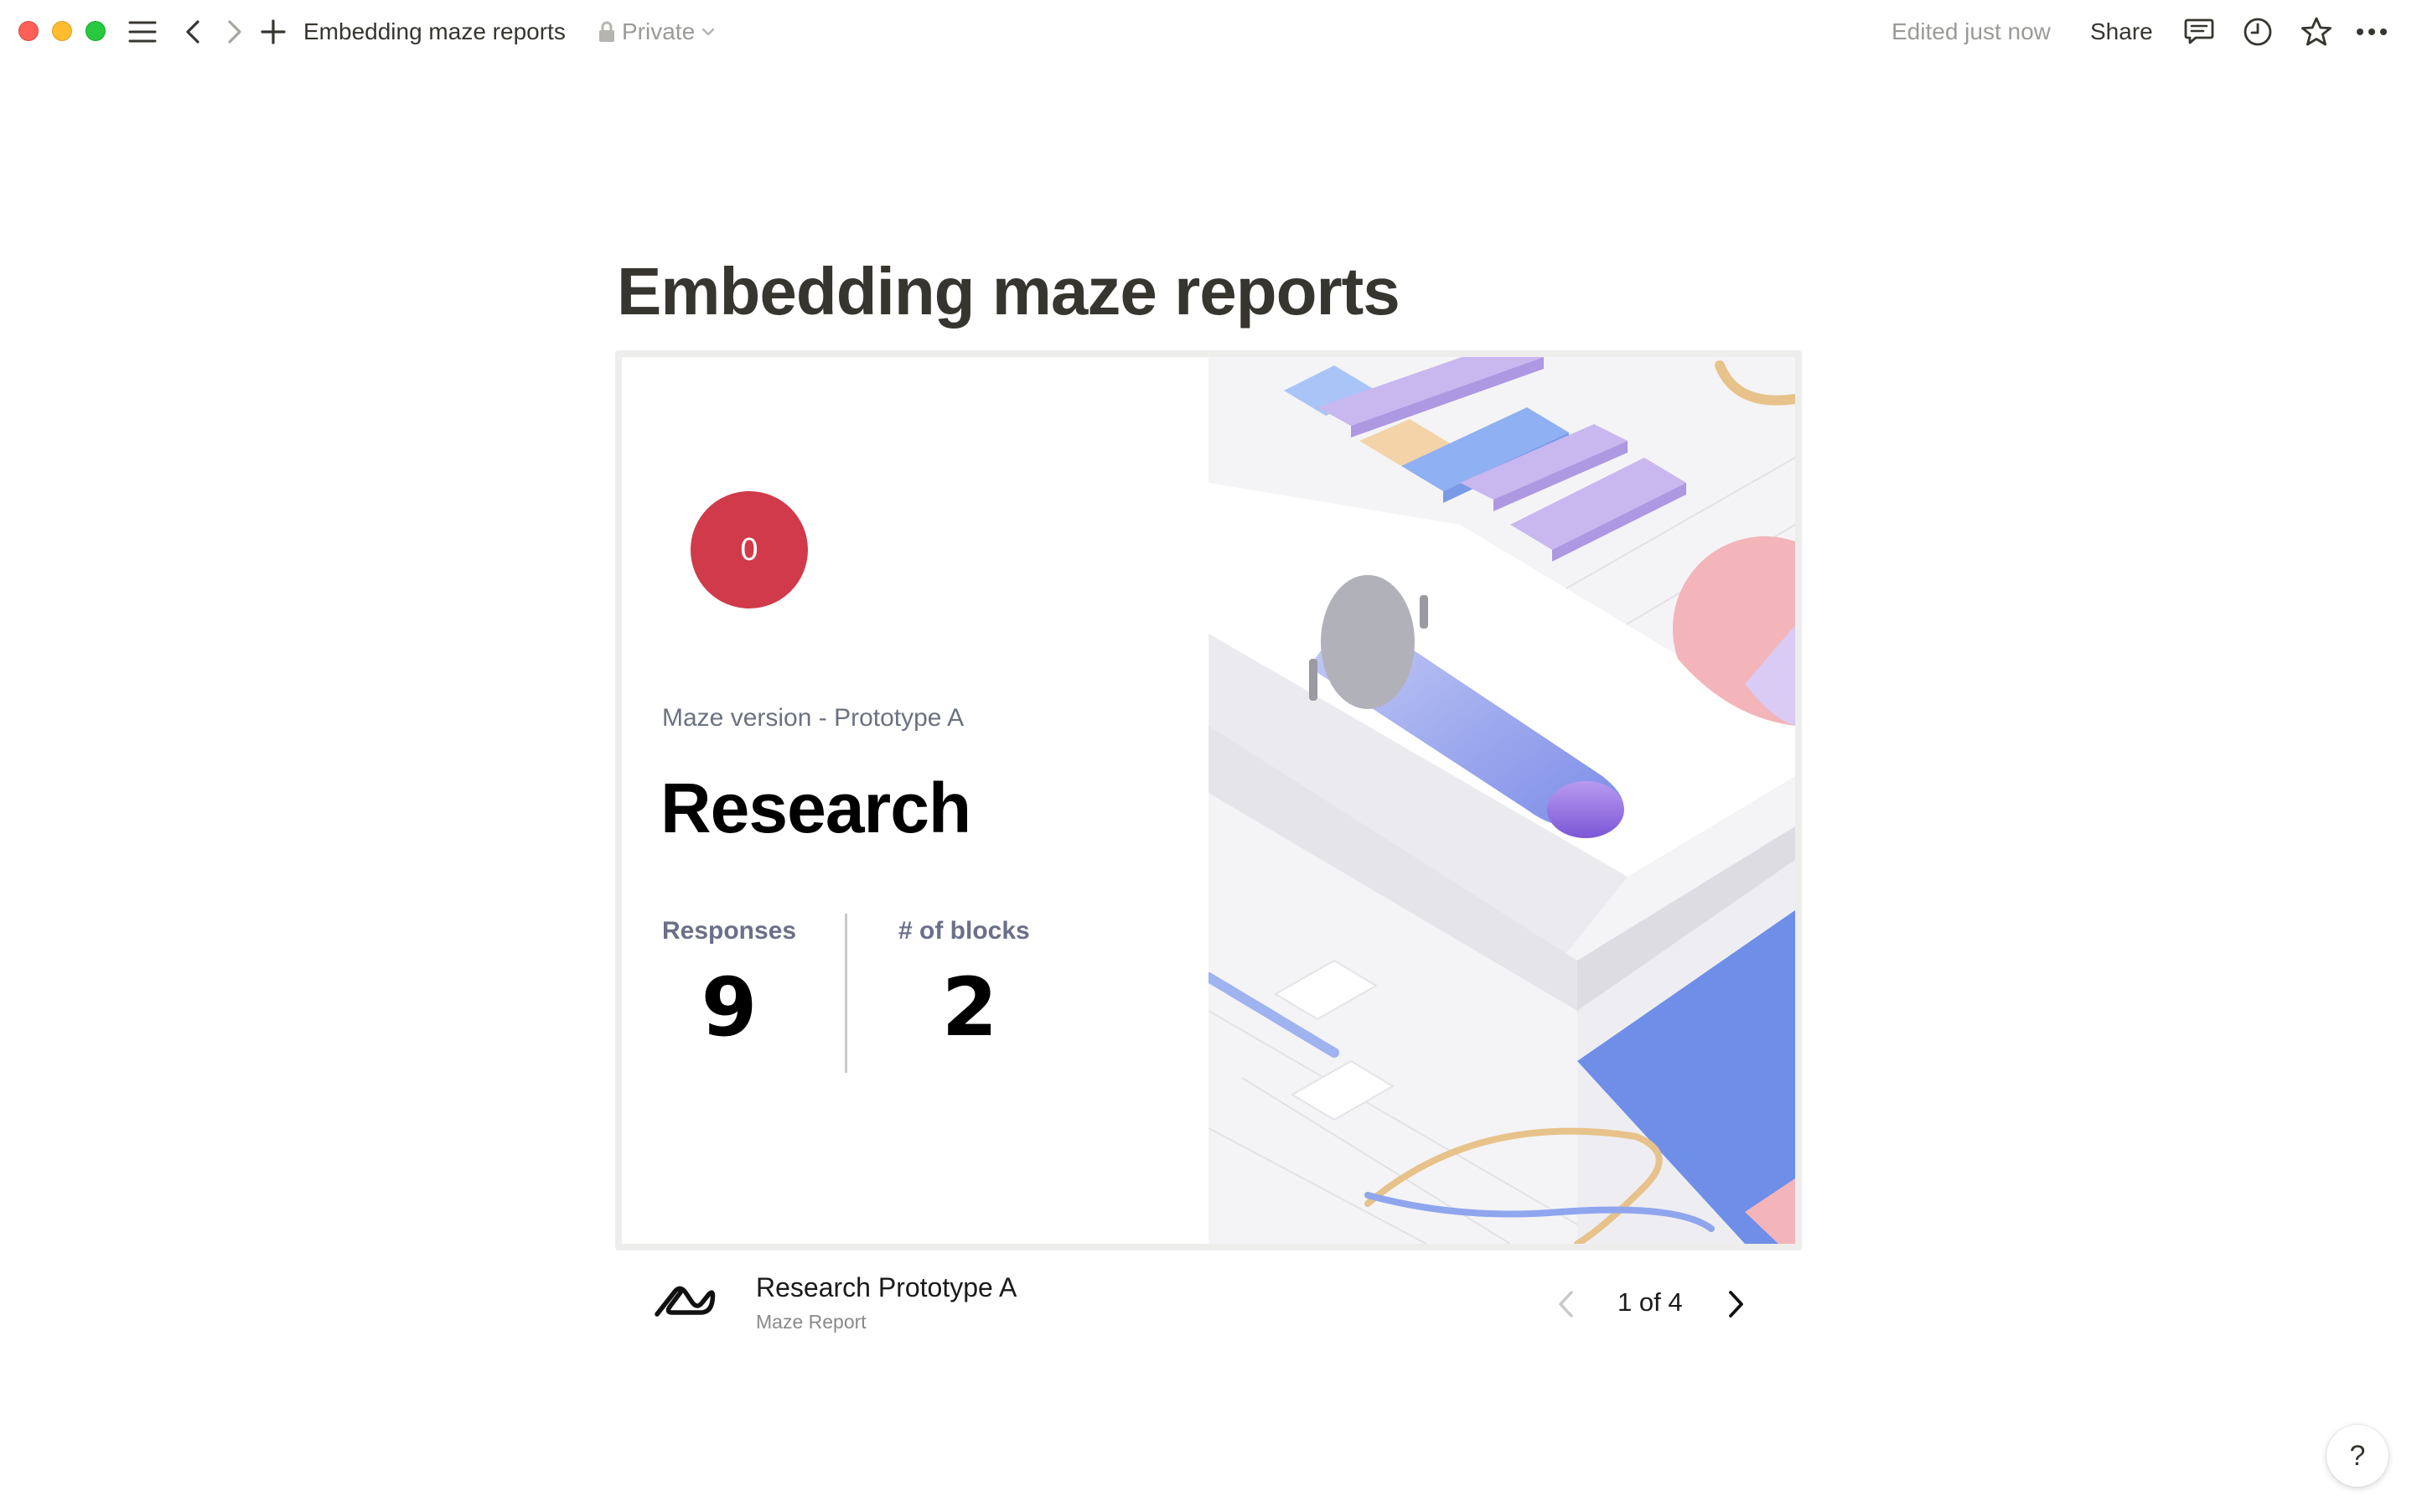  Describe the element at coordinates (815, 808) in the screenshot. I see `maze-title: Research` at that location.